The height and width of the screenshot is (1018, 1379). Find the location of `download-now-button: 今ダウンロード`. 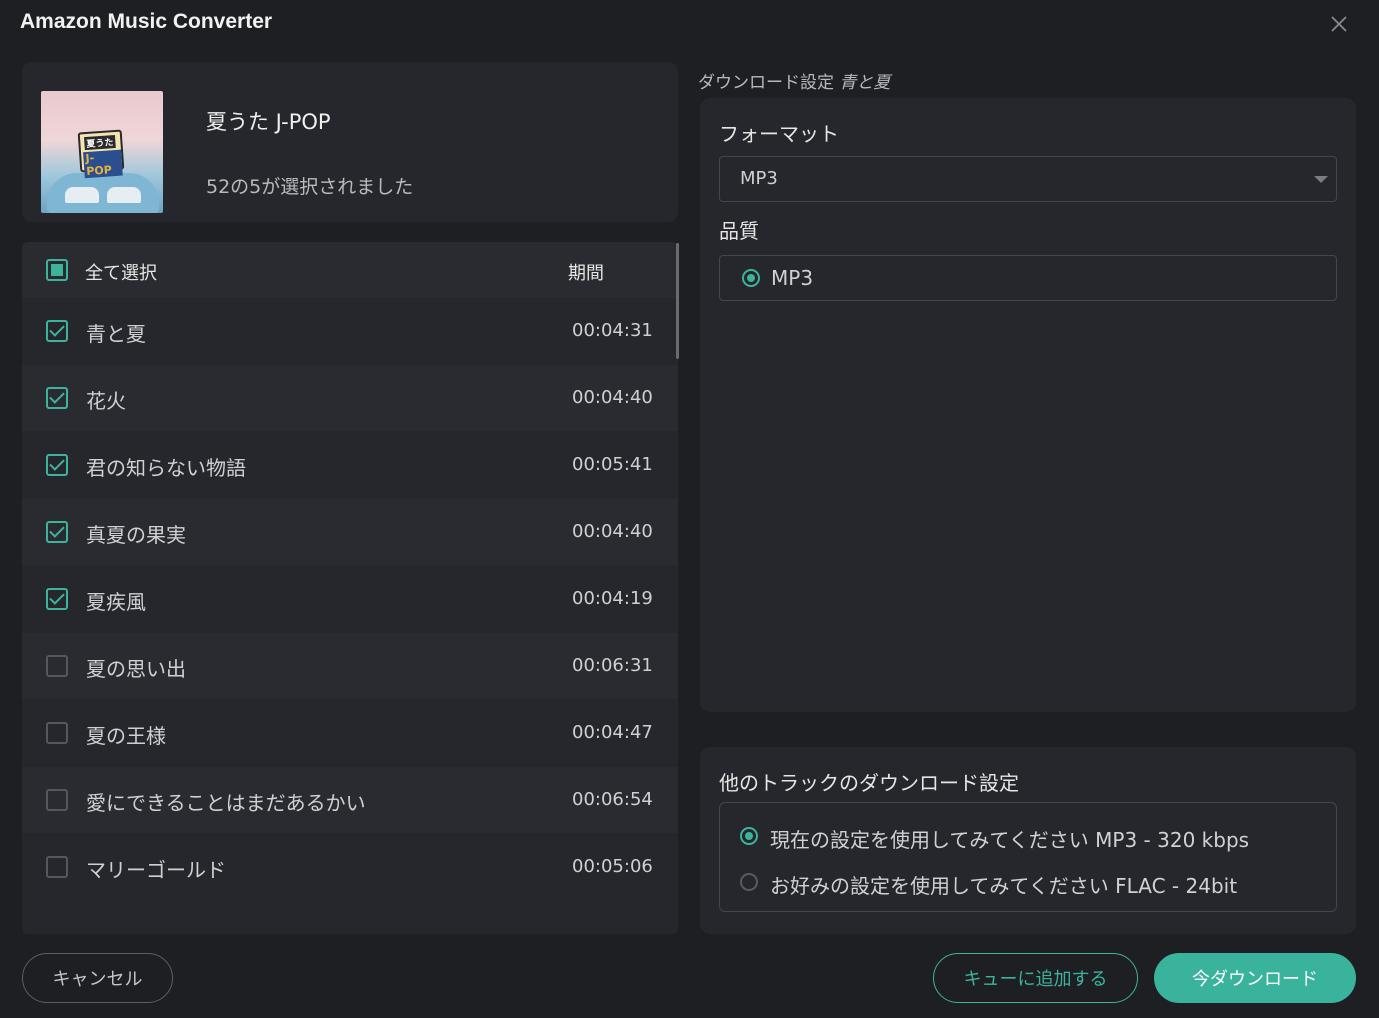

download-now-button: 今ダウンロード is located at coordinates (1255, 978).